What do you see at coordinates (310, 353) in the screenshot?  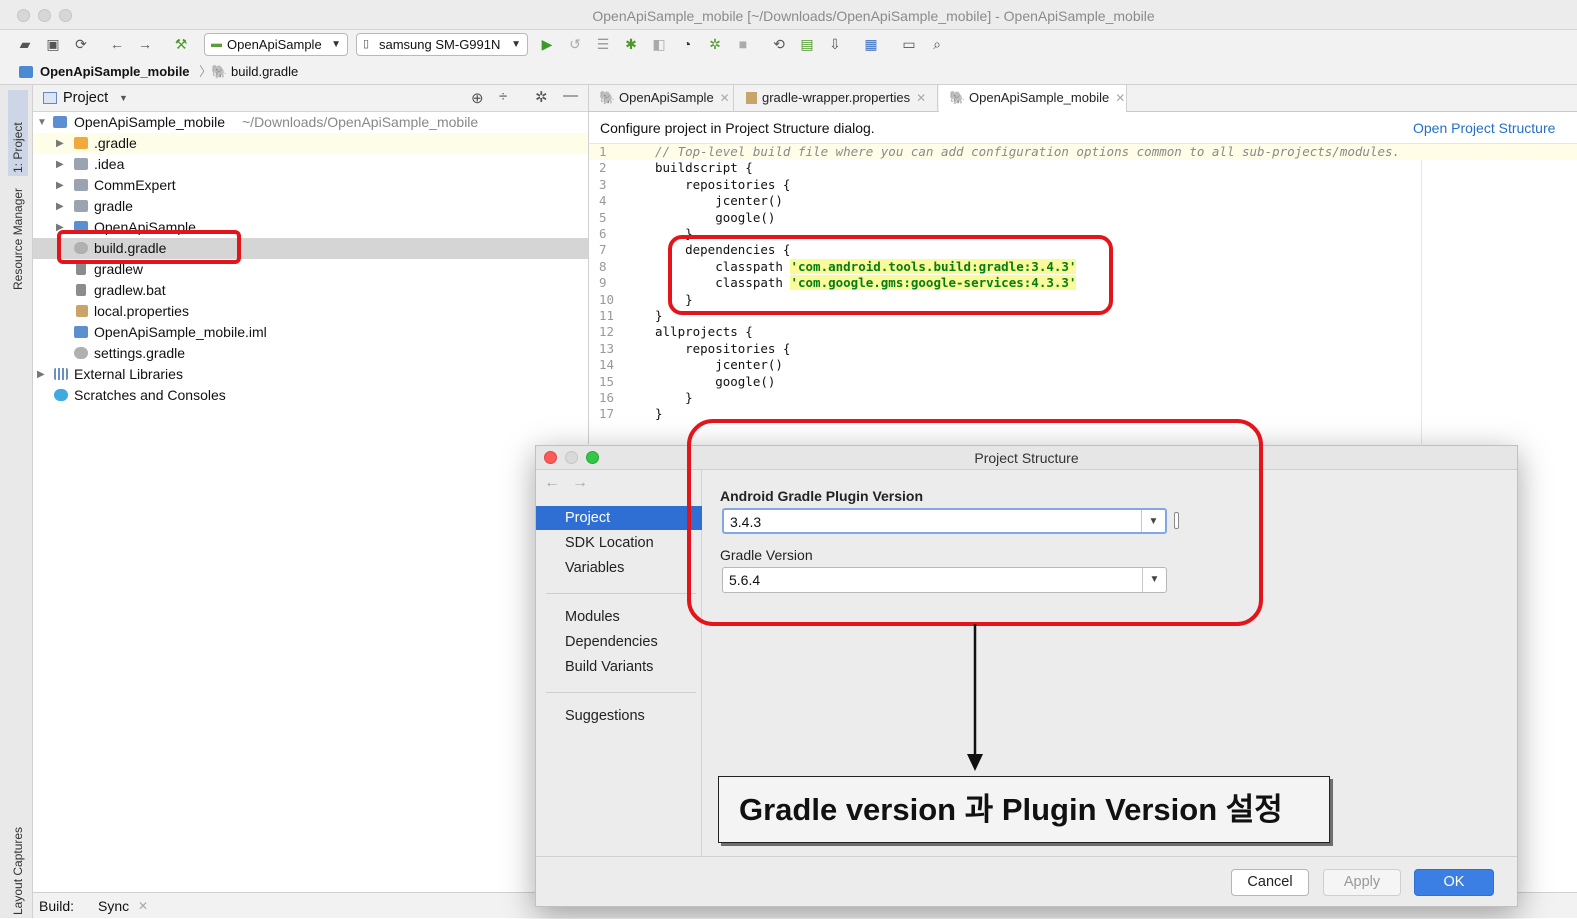 I see `tree-item-settings-gradle: settings.gradle` at bounding box center [310, 353].